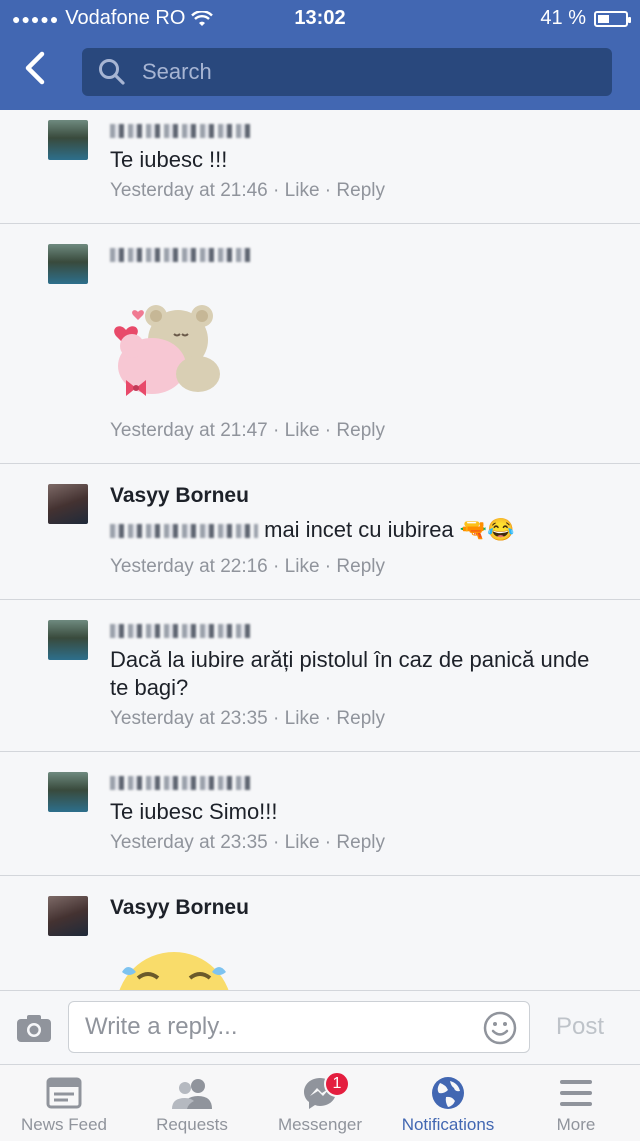 The width and height of the screenshot is (640, 1141). What do you see at coordinates (189, 190) in the screenshot?
I see `comment-time: Yesterday at 21:46` at bounding box center [189, 190].